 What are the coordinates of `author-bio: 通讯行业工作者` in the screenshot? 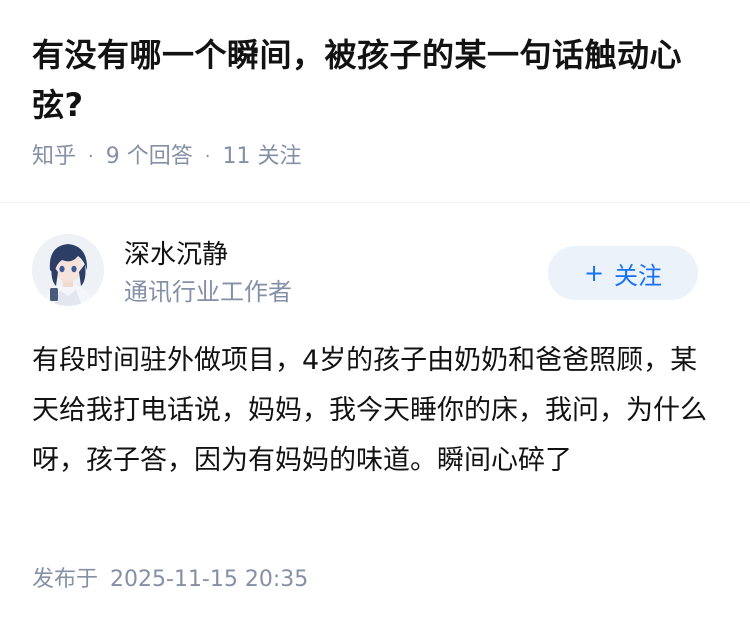 It's located at (208, 292).